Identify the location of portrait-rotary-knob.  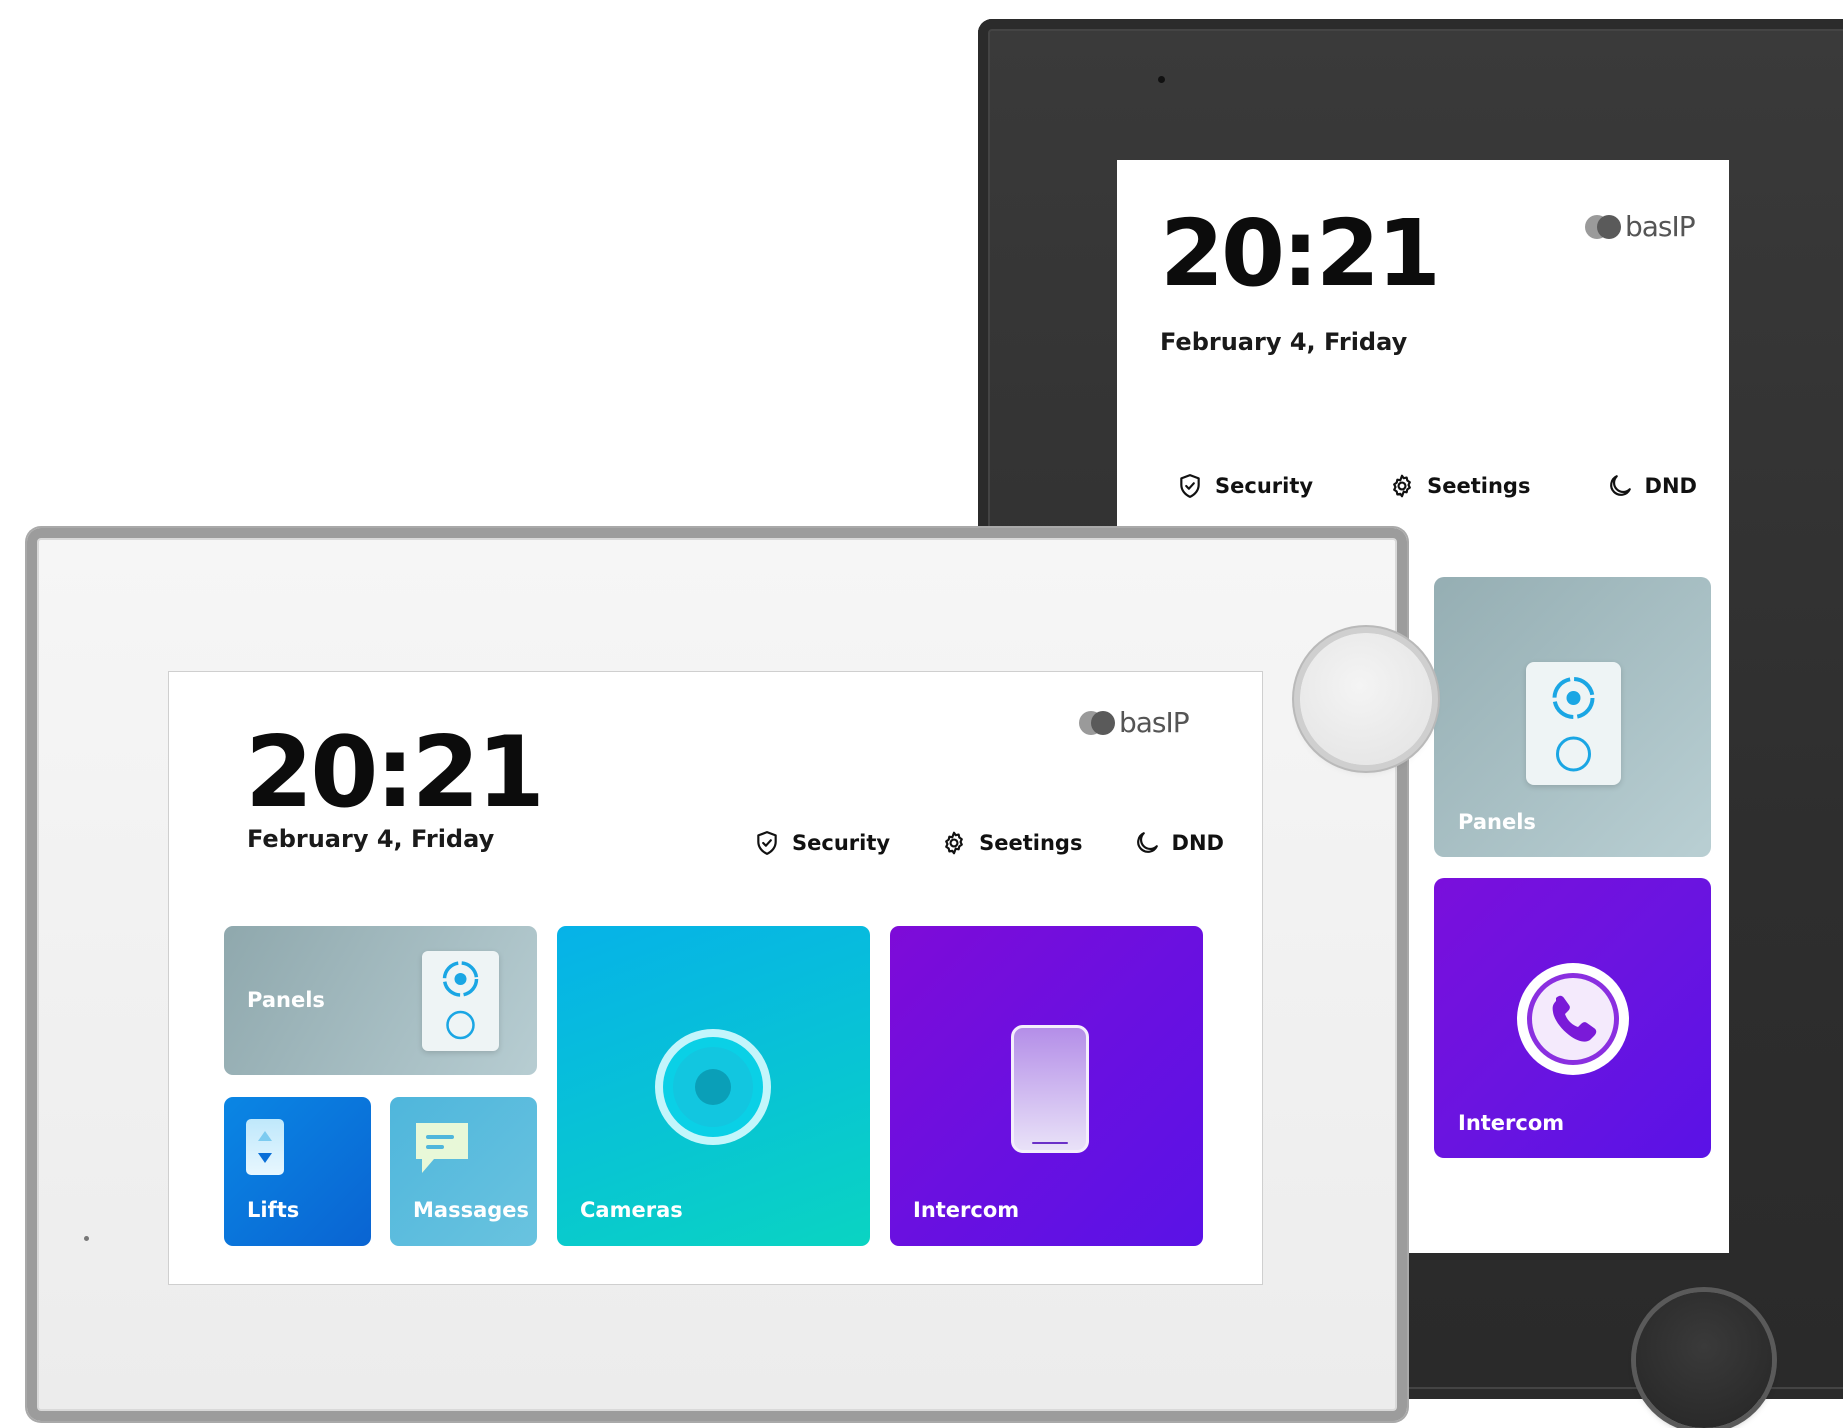
(1704, 1360).